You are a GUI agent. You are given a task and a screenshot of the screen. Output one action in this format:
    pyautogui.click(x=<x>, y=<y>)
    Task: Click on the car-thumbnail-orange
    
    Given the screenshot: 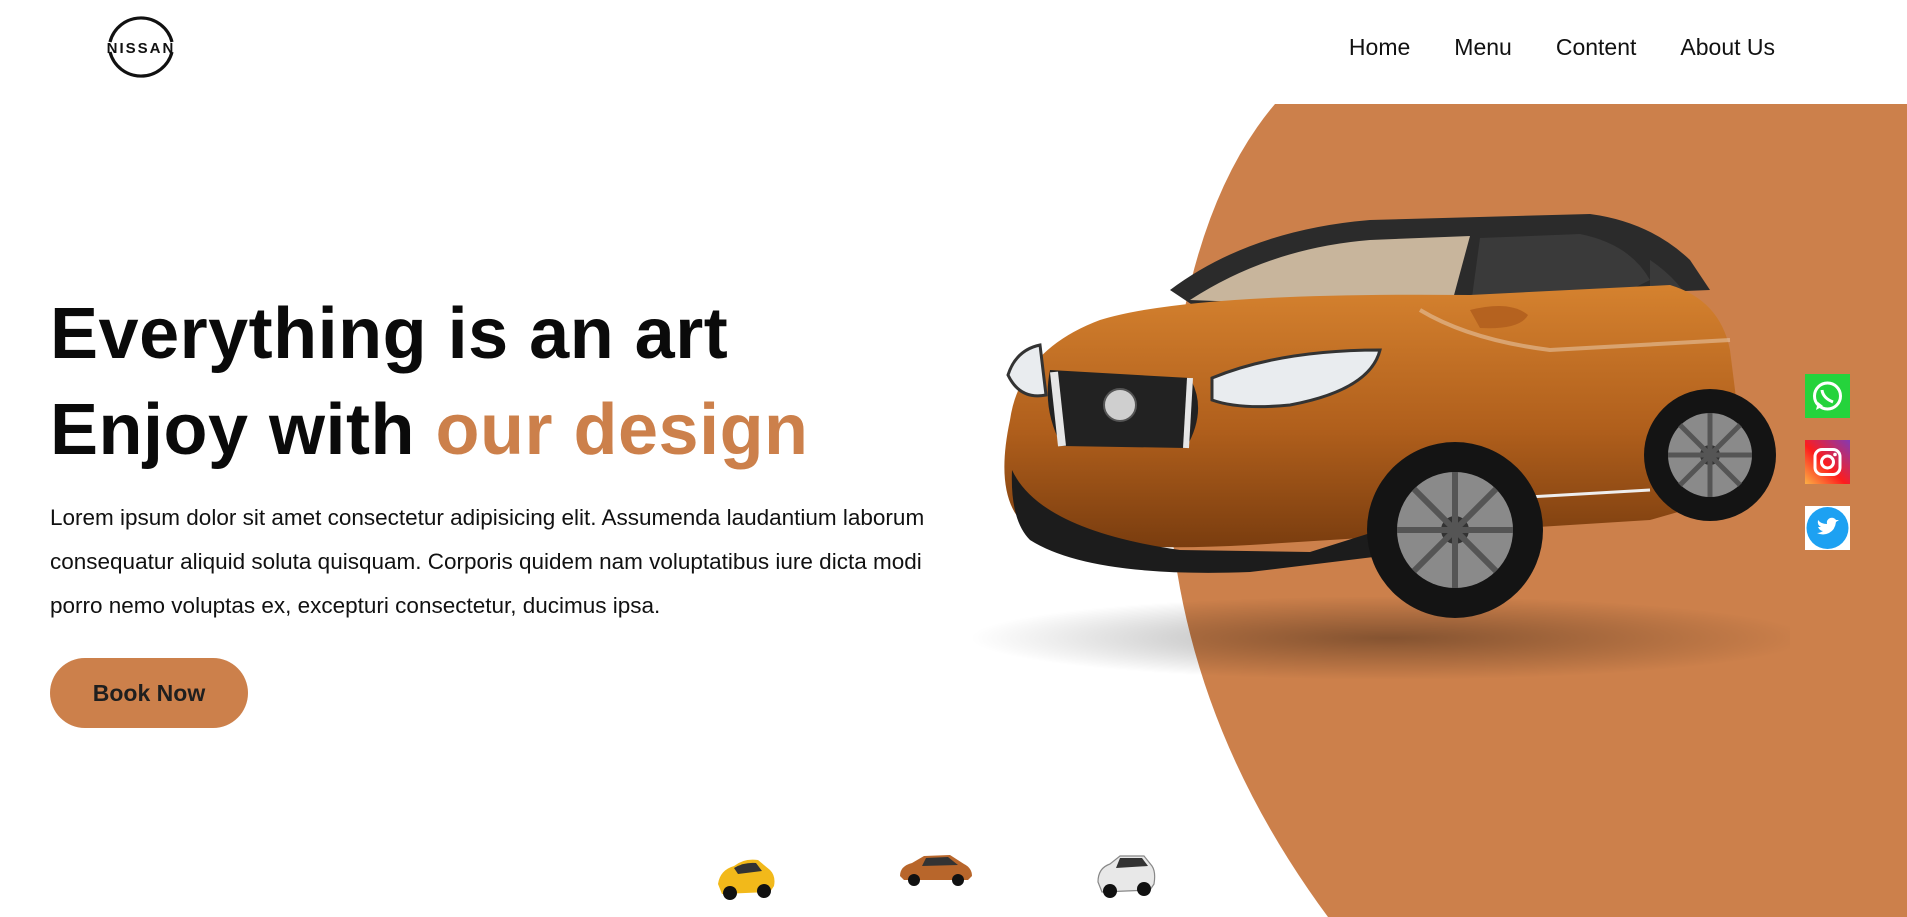 What is the action you would take?
    pyautogui.click(x=936, y=870)
    